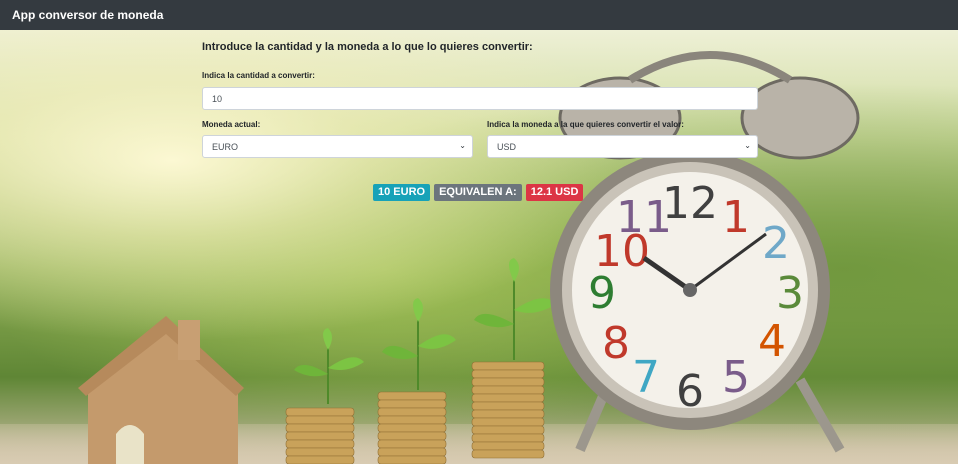 Image resolution: width=958 pixels, height=464 pixels. What do you see at coordinates (225, 146) in the screenshot?
I see `from-currency-value: EURO` at bounding box center [225, 146].